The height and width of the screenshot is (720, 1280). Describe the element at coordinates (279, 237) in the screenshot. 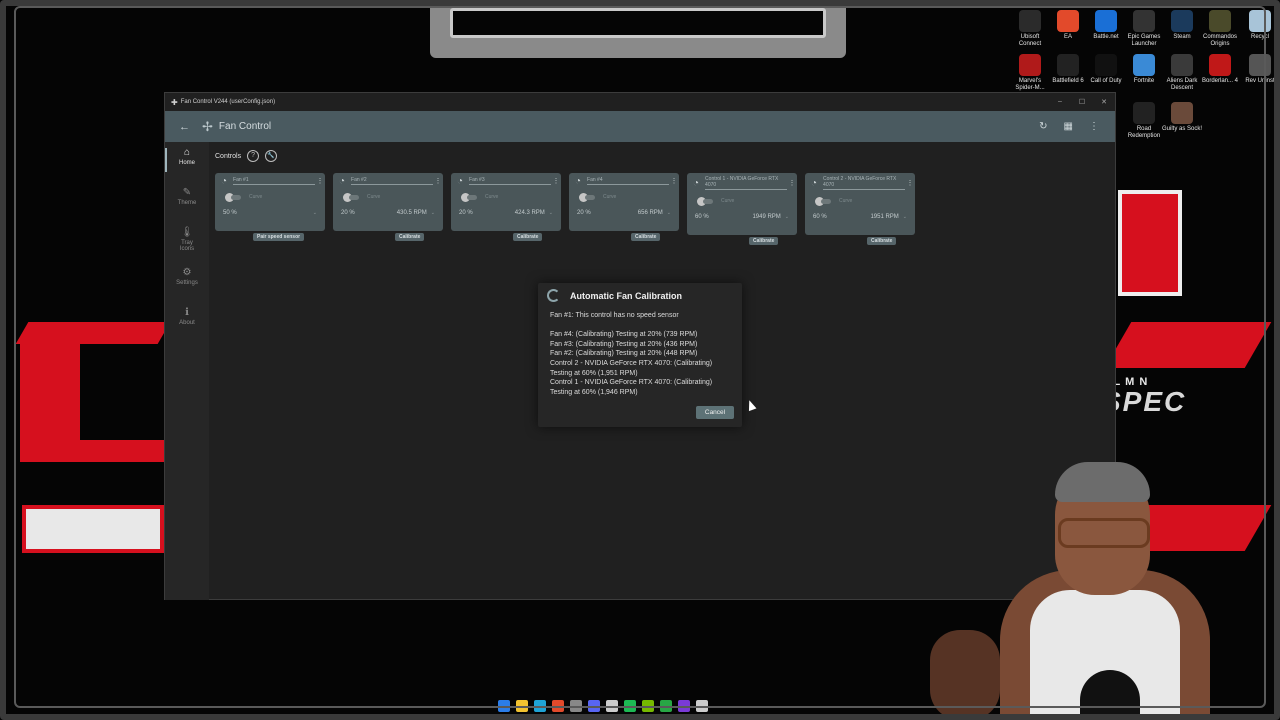

I see `pair-speed-sensor-button: Pair speed sensor` at that location.